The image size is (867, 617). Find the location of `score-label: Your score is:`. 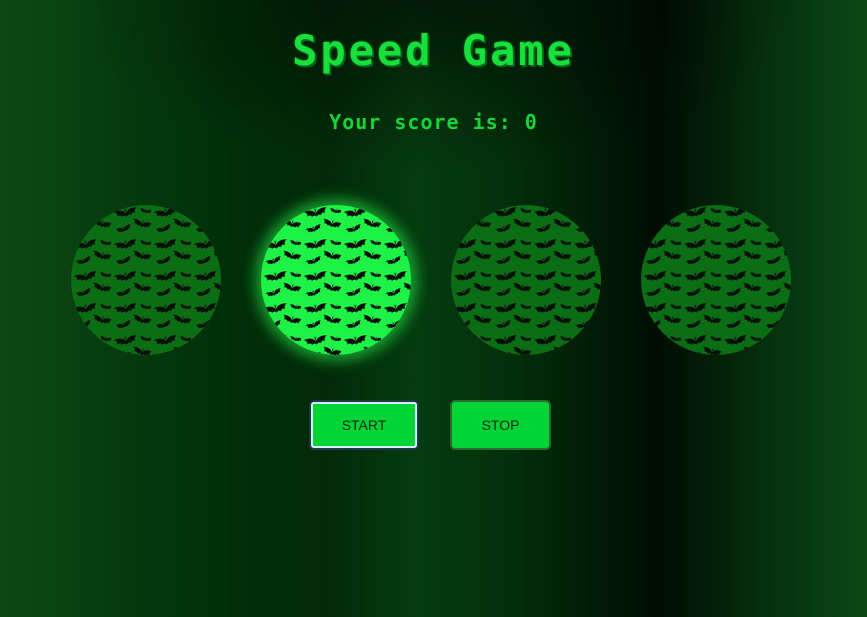

score-label: Your score is: is located at coordinates (427, 122).